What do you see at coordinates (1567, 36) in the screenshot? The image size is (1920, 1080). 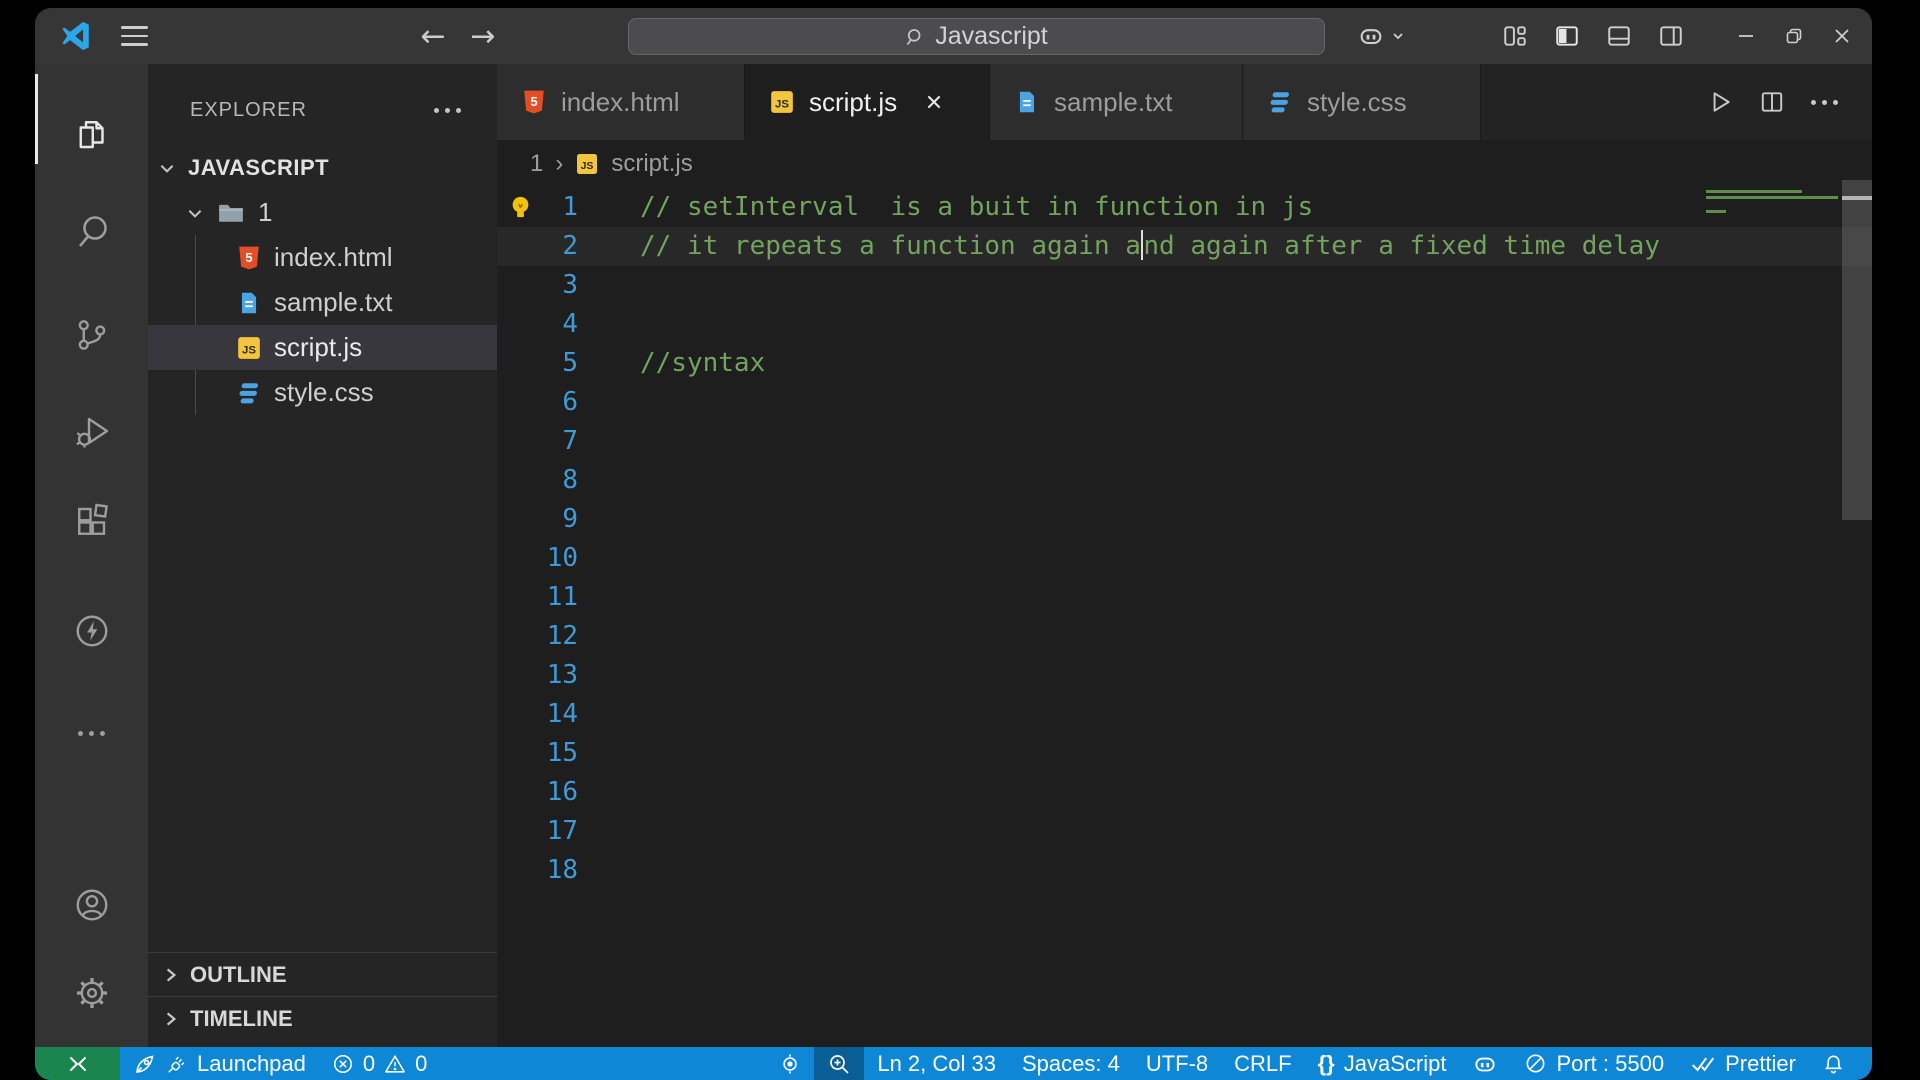 I see `toggle-primary-sidebar-icon` at bounding box center [1567, 36].